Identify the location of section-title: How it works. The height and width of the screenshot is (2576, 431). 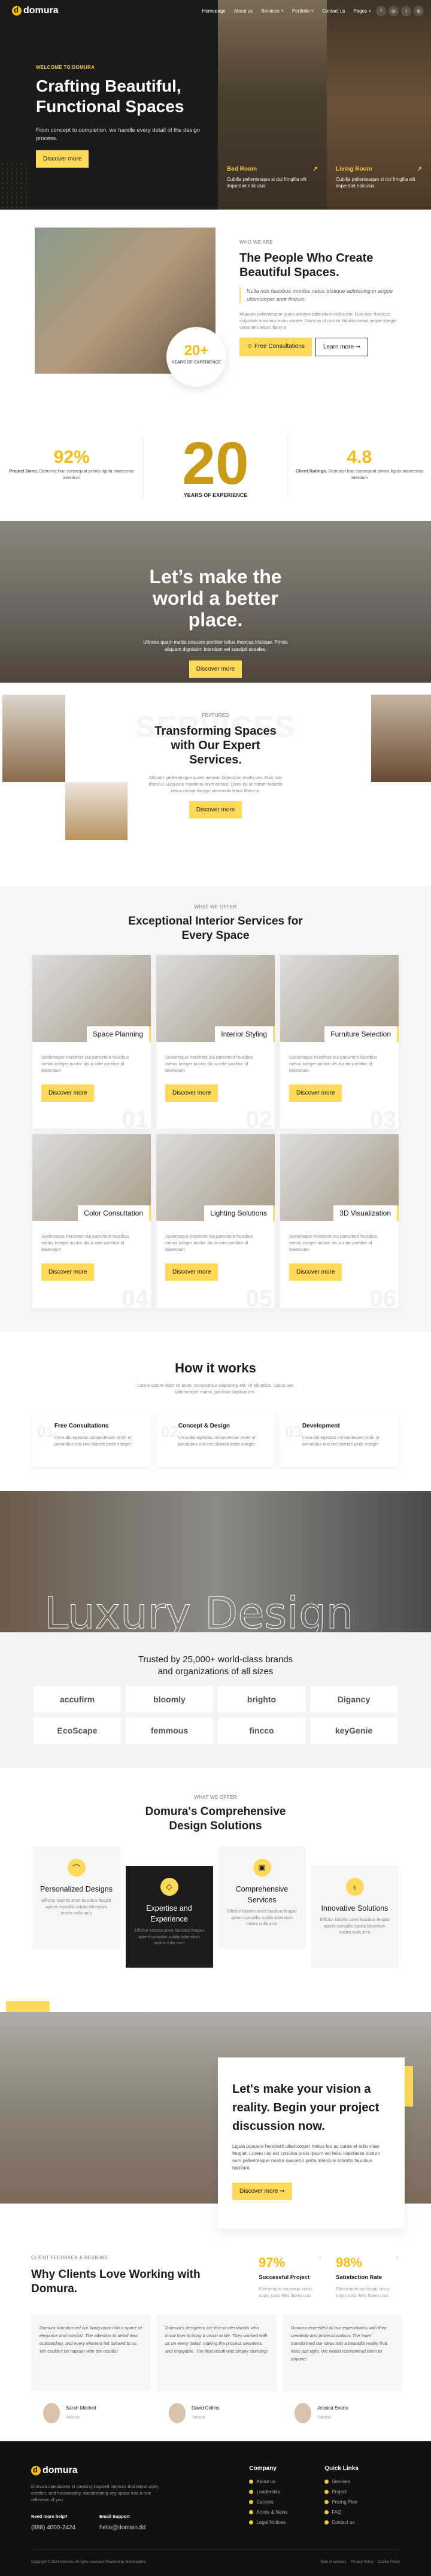
(215, 1367).